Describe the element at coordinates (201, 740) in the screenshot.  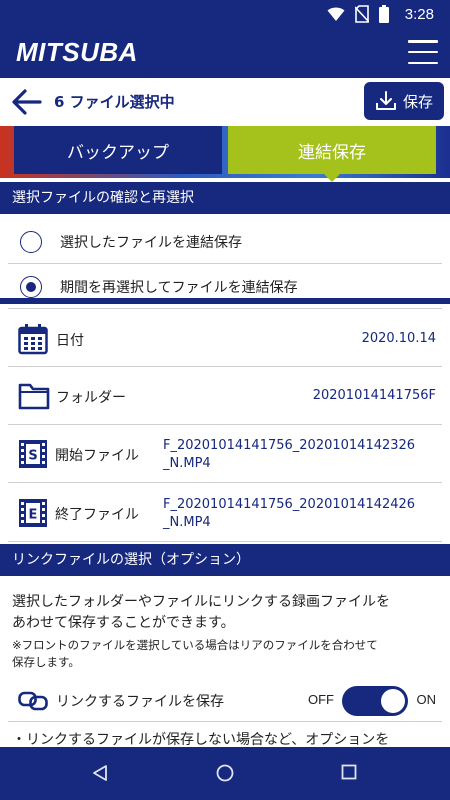
I see `option-bullet-text: ・リンクするファイルが保存しない場合など、オプションを` at that location.